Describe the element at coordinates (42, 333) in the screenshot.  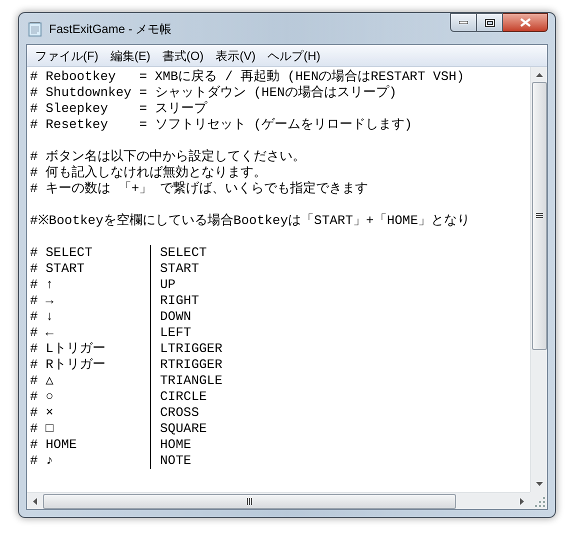
I see `text-line: # ←` at that location.